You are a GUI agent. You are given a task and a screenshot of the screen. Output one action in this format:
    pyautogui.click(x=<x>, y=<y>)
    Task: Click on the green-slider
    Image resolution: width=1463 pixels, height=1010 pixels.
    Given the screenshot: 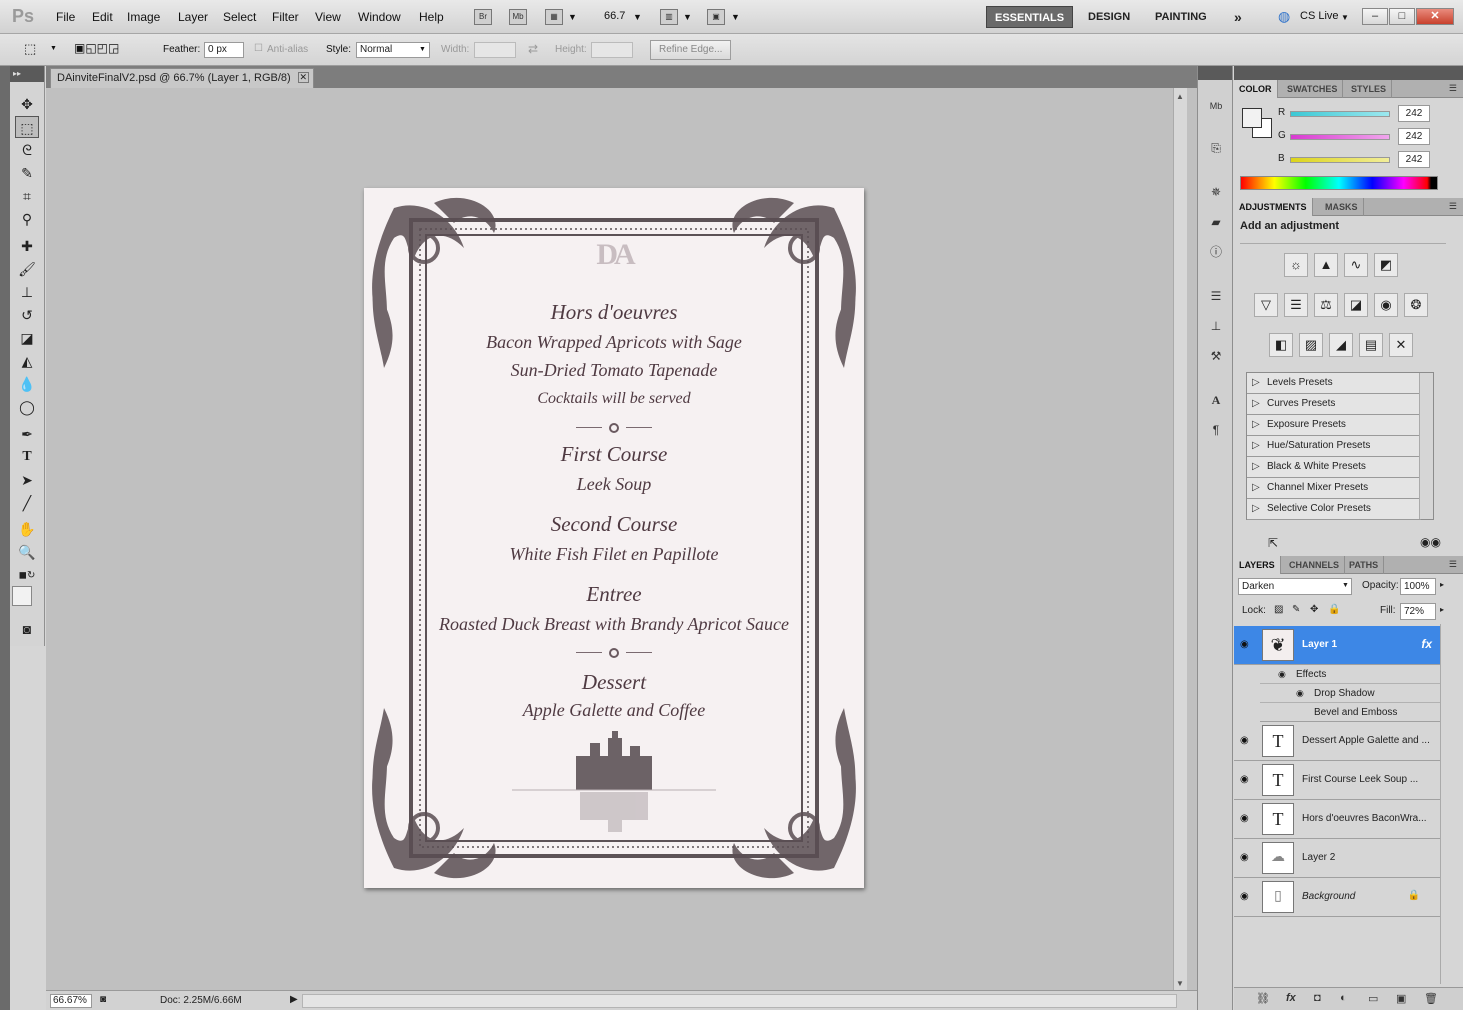 What is the action you would take?
    pyautogui.click(x=1340, y=137)
    